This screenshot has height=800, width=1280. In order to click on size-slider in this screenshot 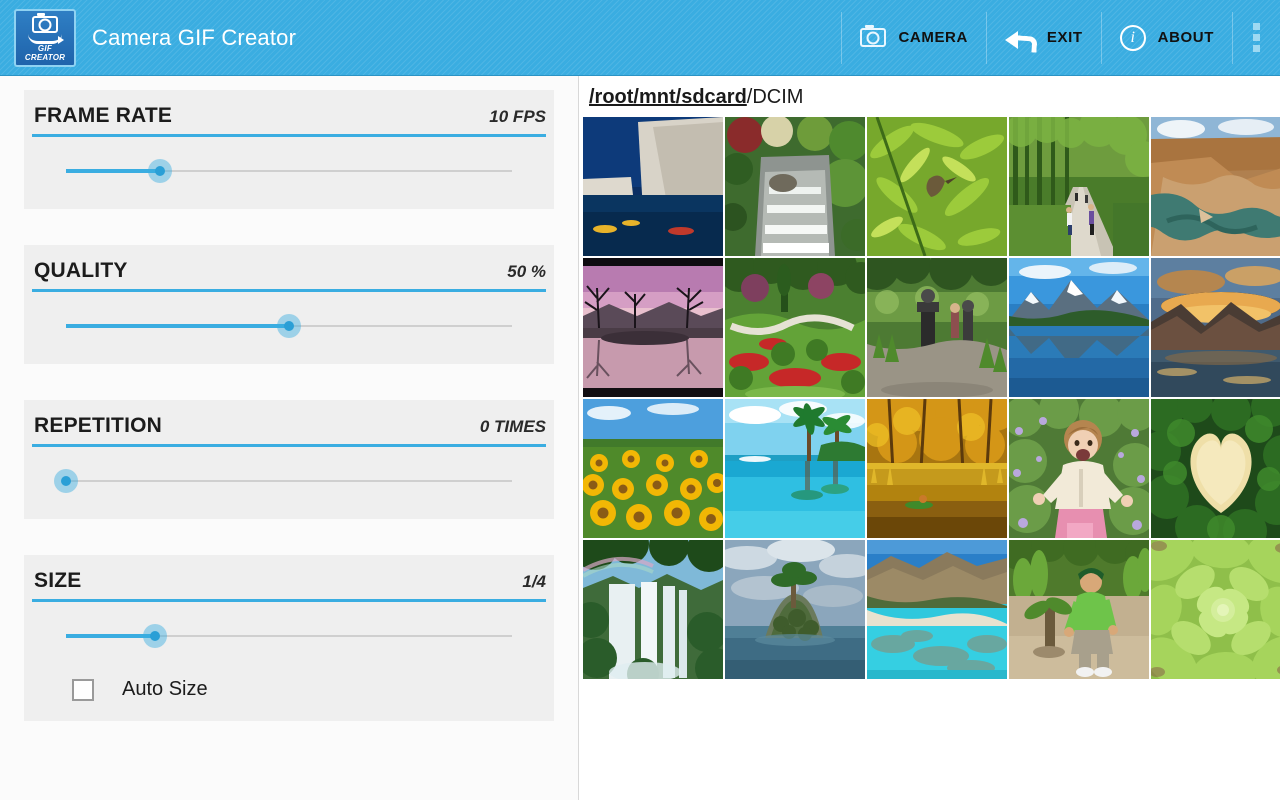, I will do `click(289, 636)`.